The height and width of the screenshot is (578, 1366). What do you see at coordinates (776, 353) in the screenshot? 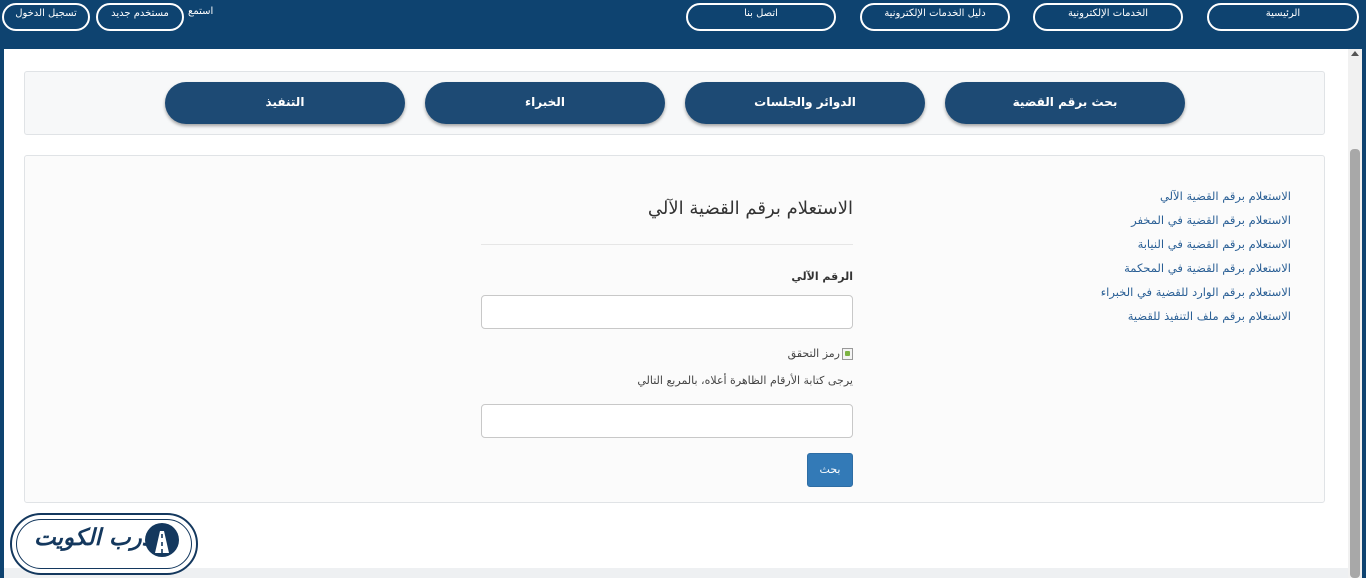
I see `captcha-image: رمز التحقق` at bounding box center [776, 353].